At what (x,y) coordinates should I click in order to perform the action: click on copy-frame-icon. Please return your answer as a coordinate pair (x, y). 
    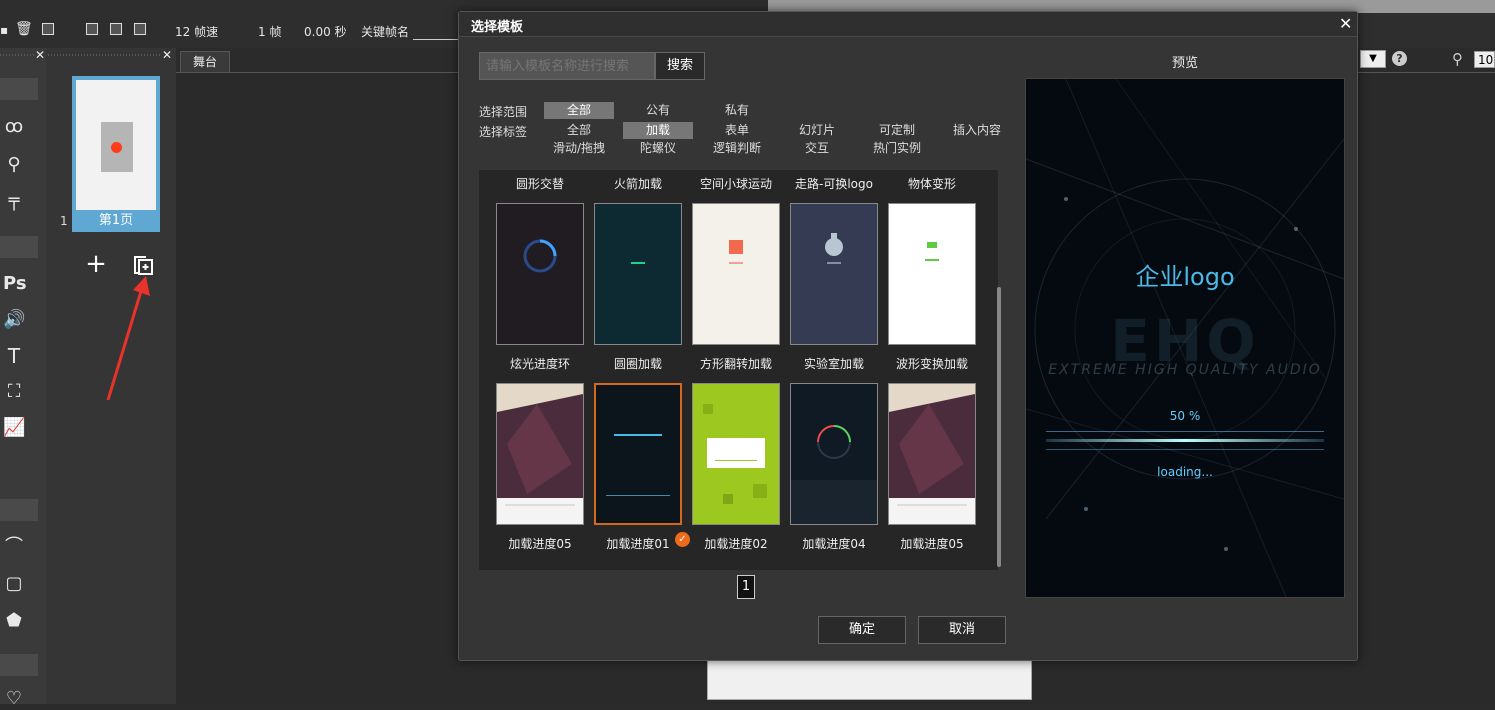
    Looking at the image, I should click on (48, 29).